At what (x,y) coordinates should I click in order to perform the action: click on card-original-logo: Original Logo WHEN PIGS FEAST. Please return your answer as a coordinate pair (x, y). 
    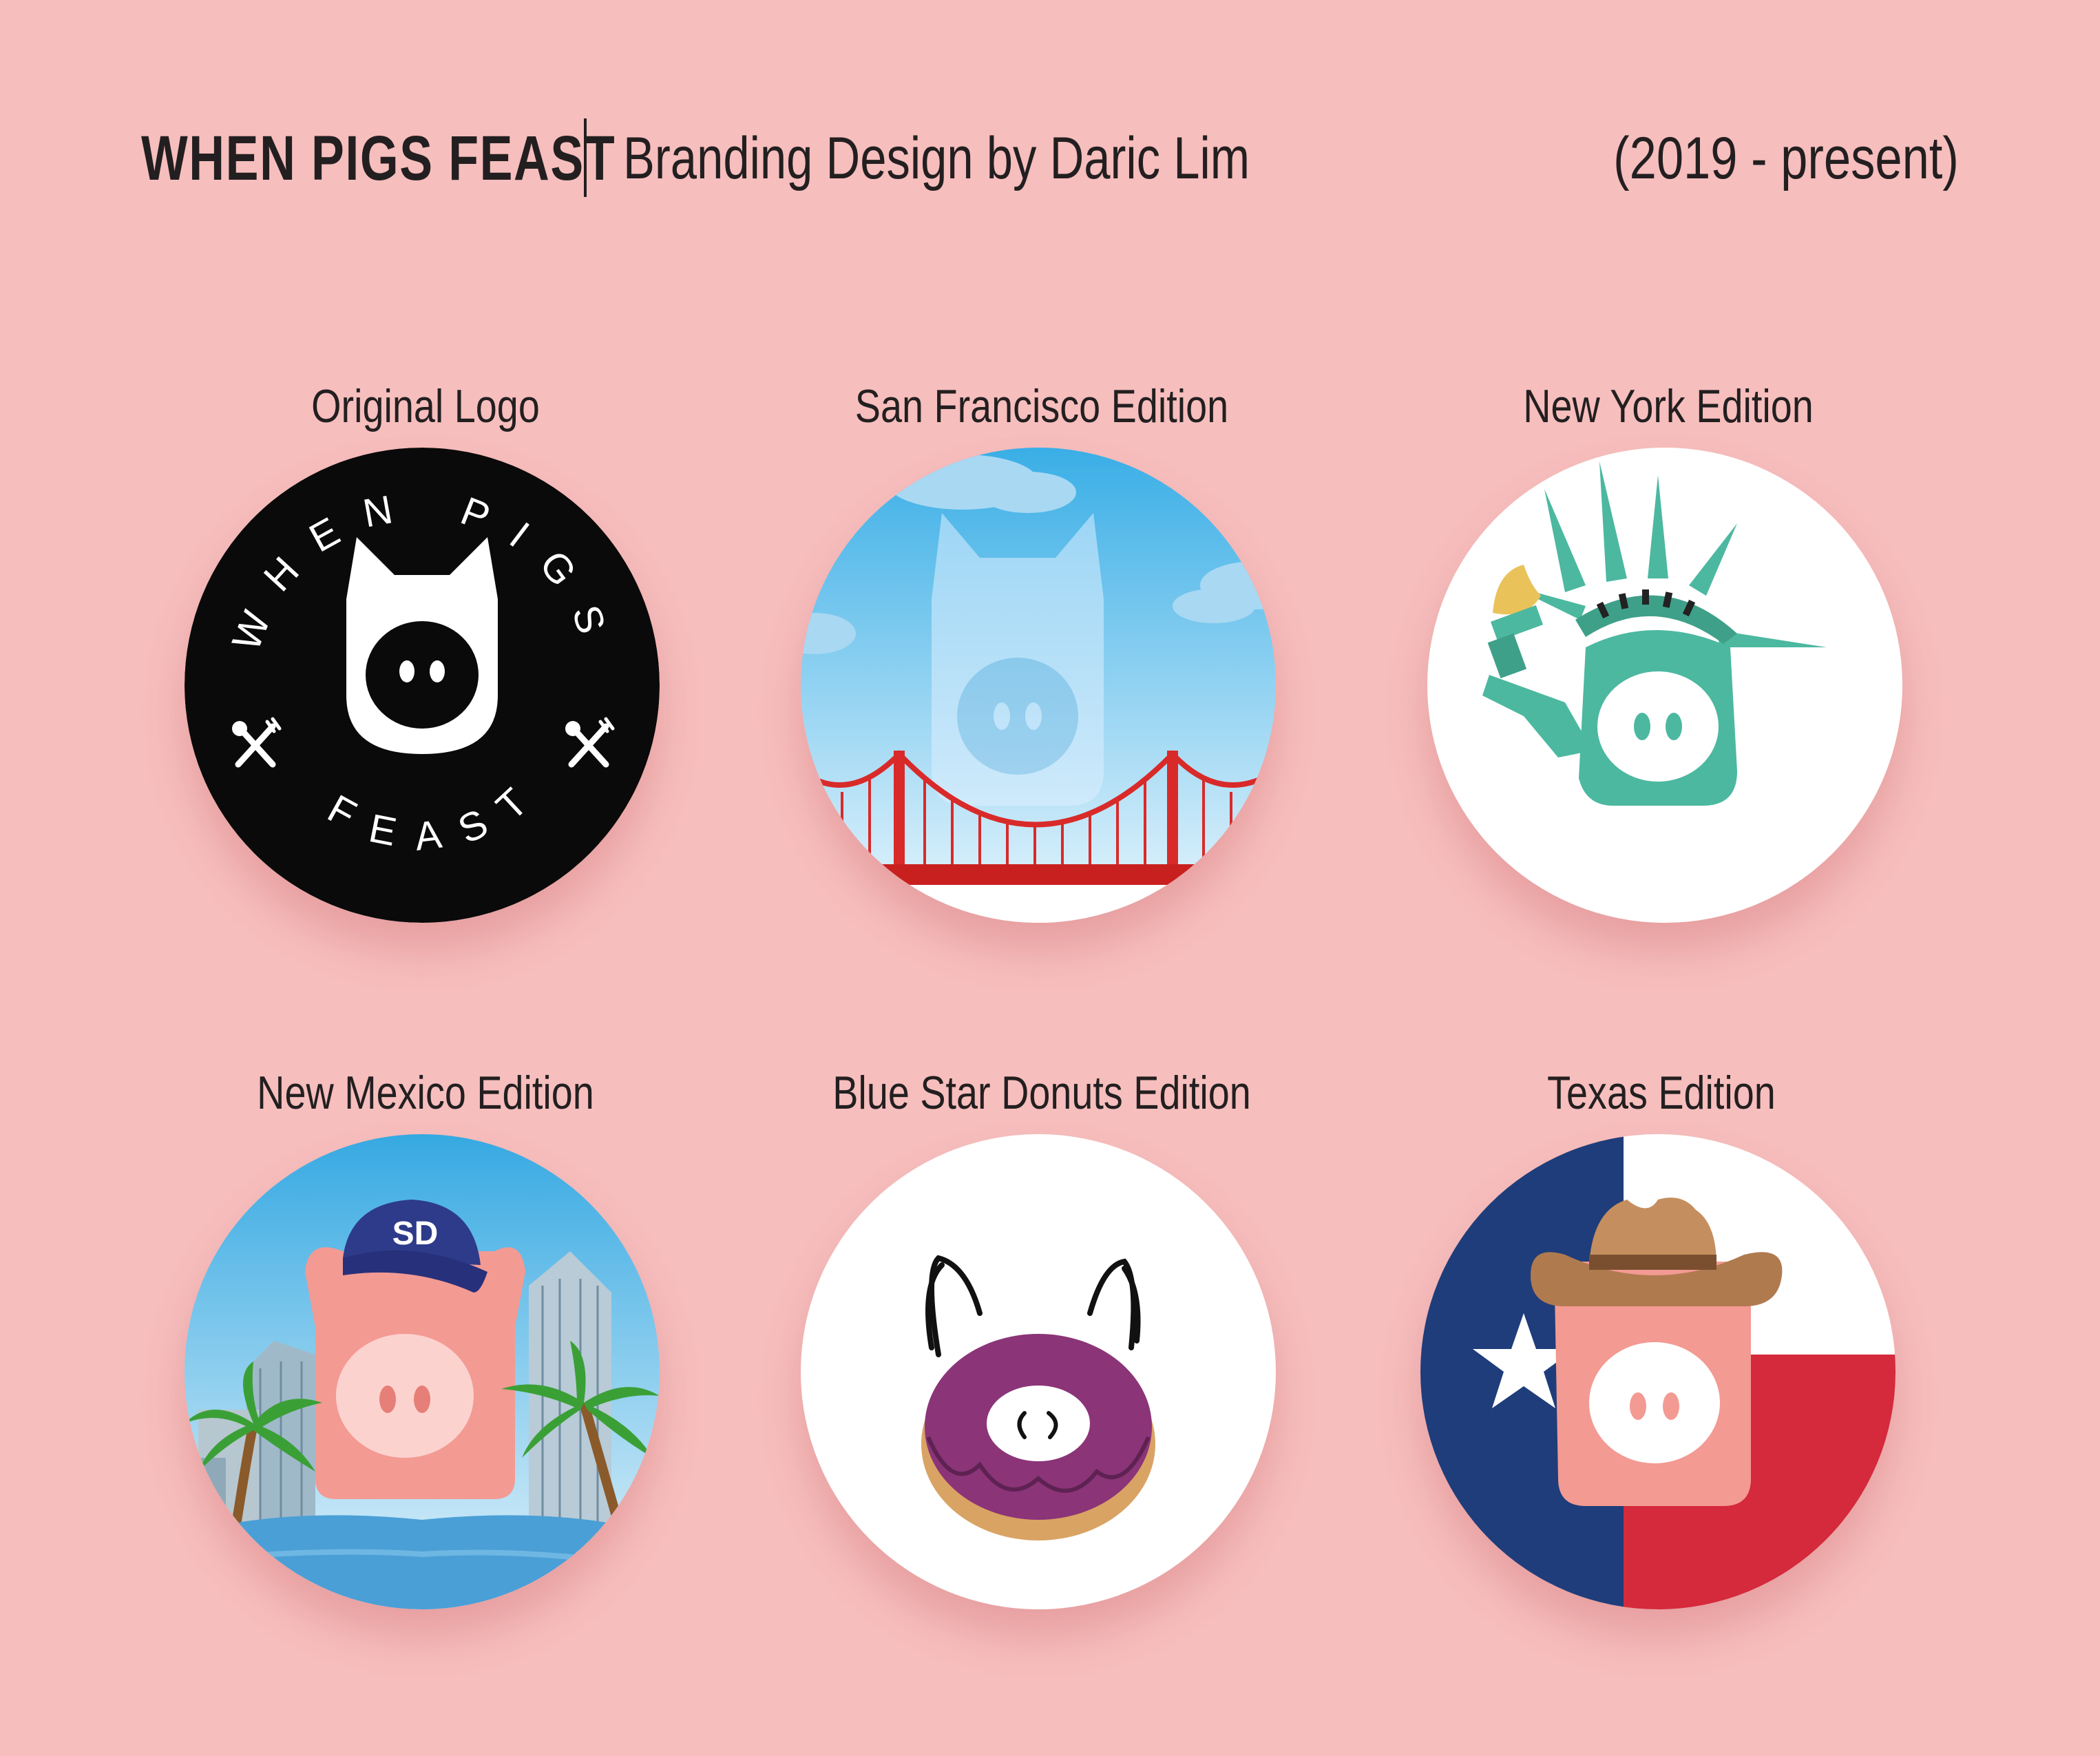
    Looking at the image, I should click on (425, 647).